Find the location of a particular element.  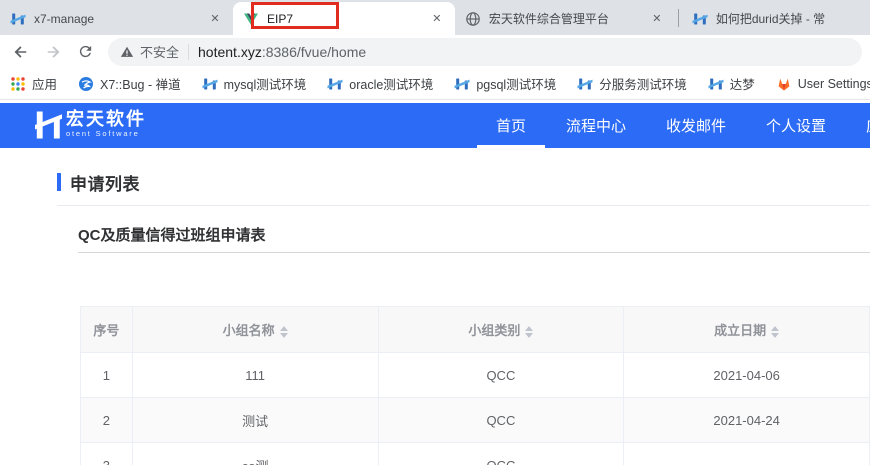

column-label: 小组类别 is located at coordinates (494, 330).